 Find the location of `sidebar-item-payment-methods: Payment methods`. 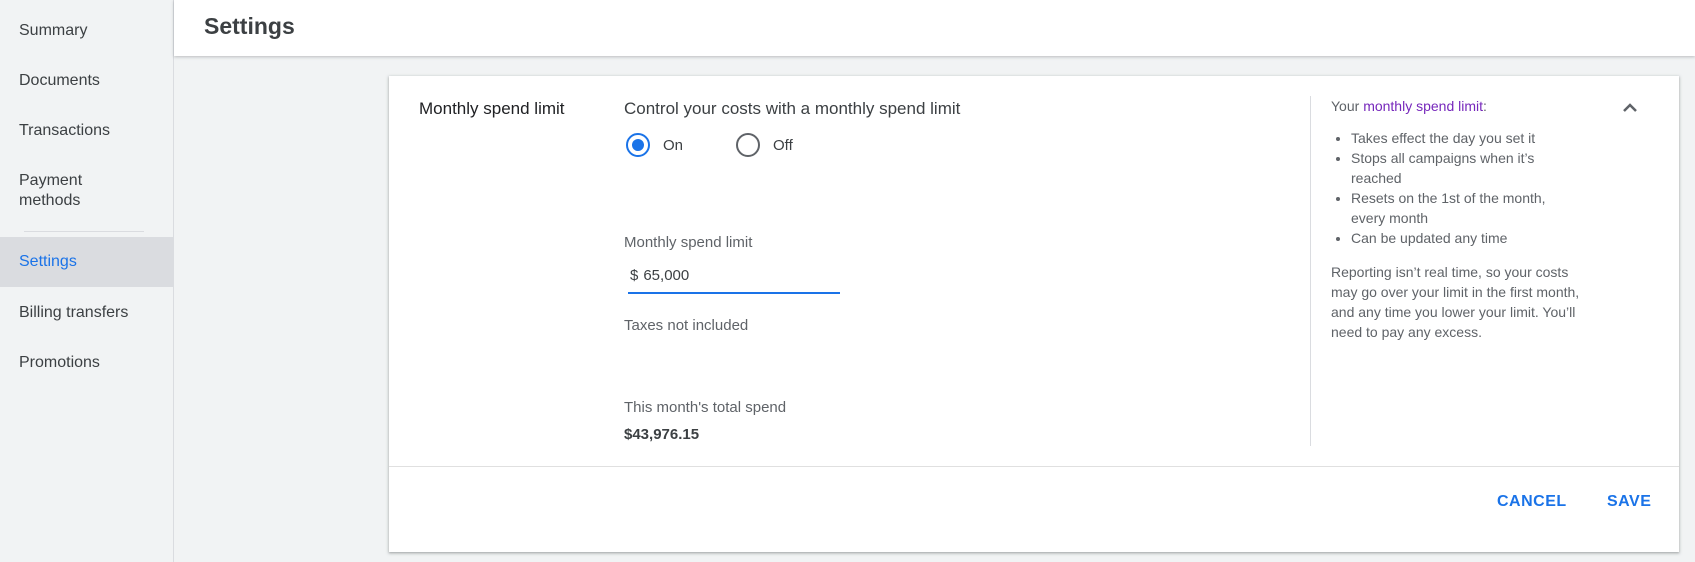

sidebar-item-payment-methods: Payment methods is located at coordinates (65, 191).